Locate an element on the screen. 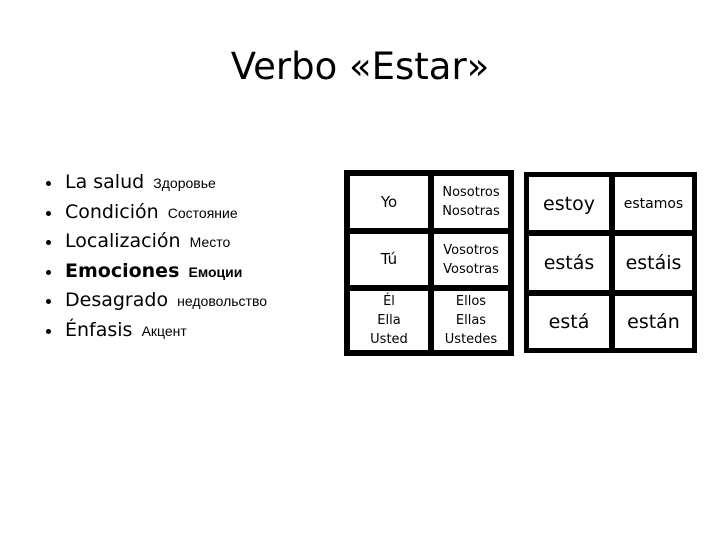  pronoun-cell-nosotros: Nosotros Nosotras is located at coordinates (471, 202).